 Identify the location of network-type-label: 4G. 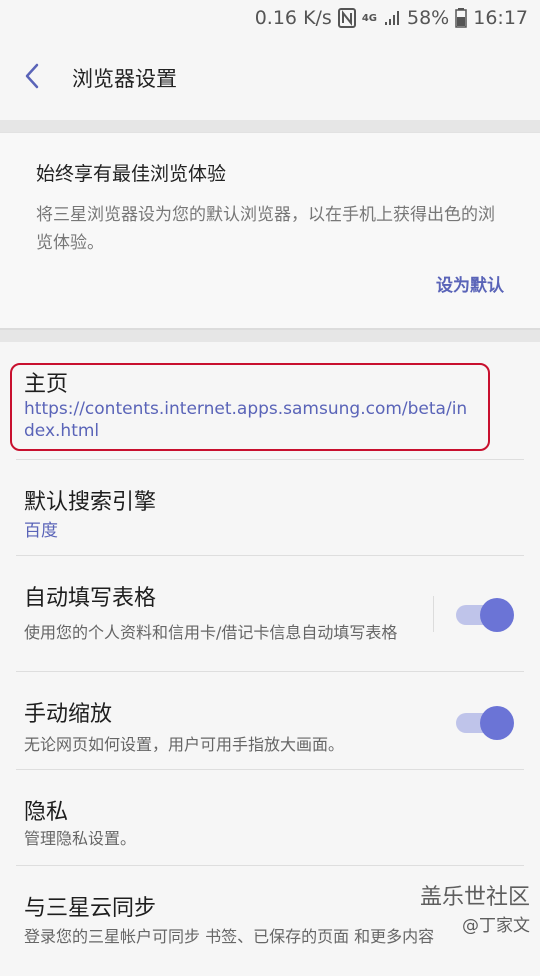
(369, 18).